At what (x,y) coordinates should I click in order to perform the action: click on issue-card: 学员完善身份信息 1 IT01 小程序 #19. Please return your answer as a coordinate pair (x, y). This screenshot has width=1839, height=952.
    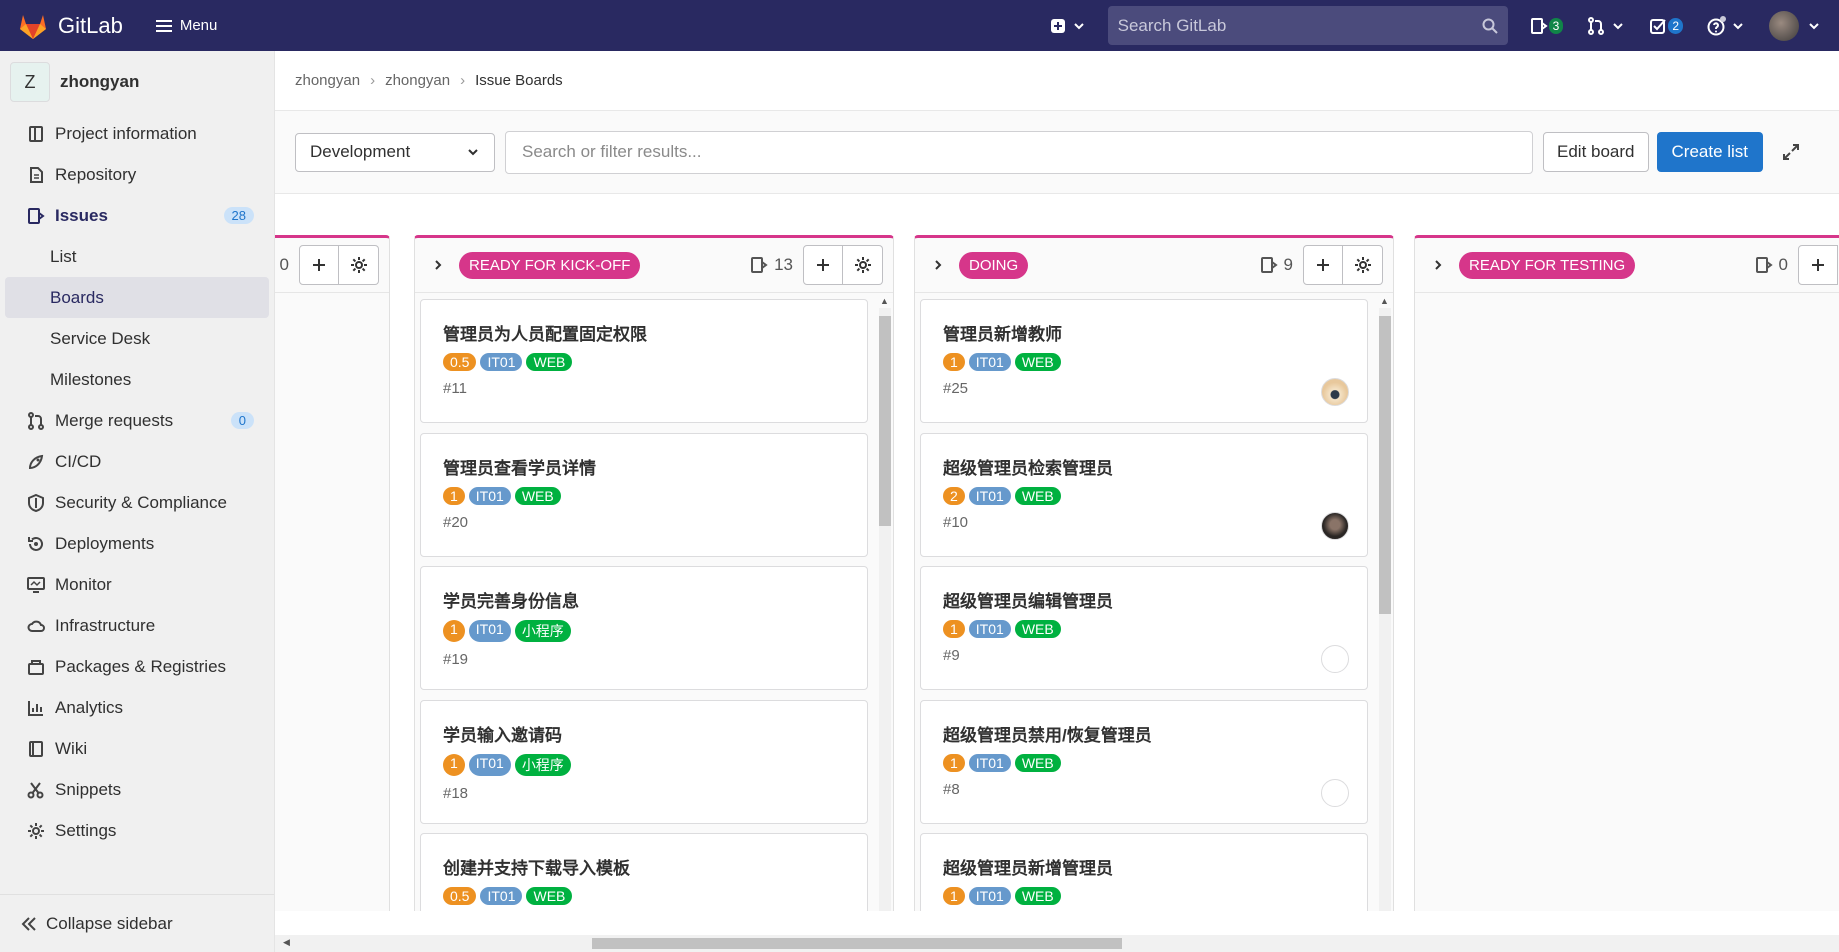
    Looking at the image, I should click on (644, 628).